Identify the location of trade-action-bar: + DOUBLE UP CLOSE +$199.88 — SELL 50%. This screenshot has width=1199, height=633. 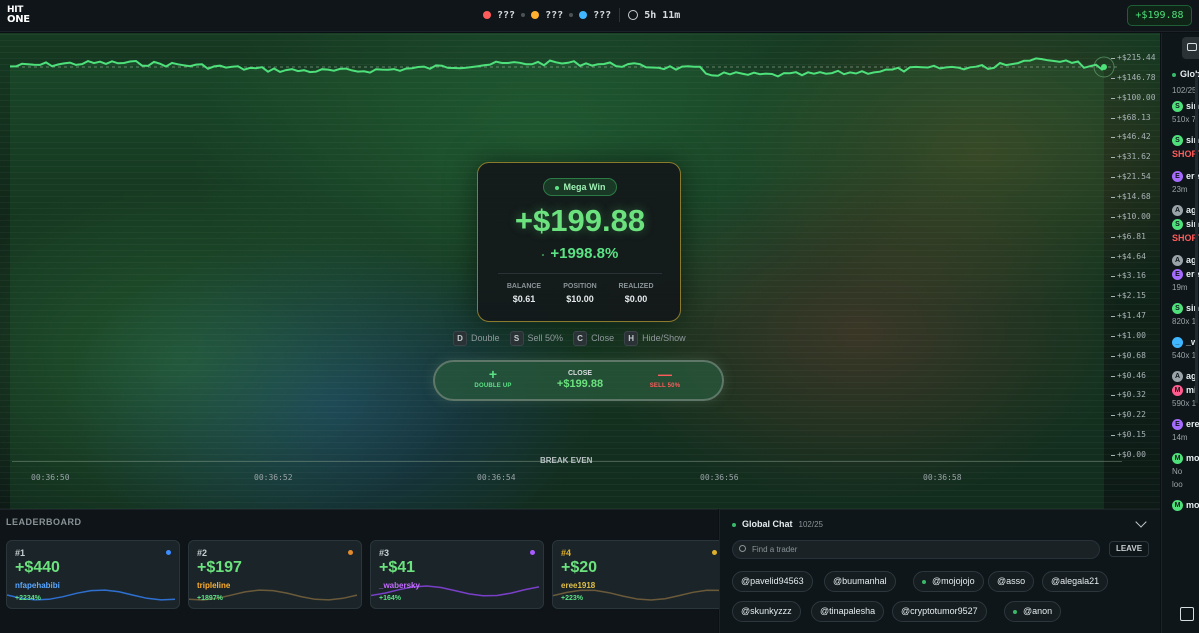
(578, 380).